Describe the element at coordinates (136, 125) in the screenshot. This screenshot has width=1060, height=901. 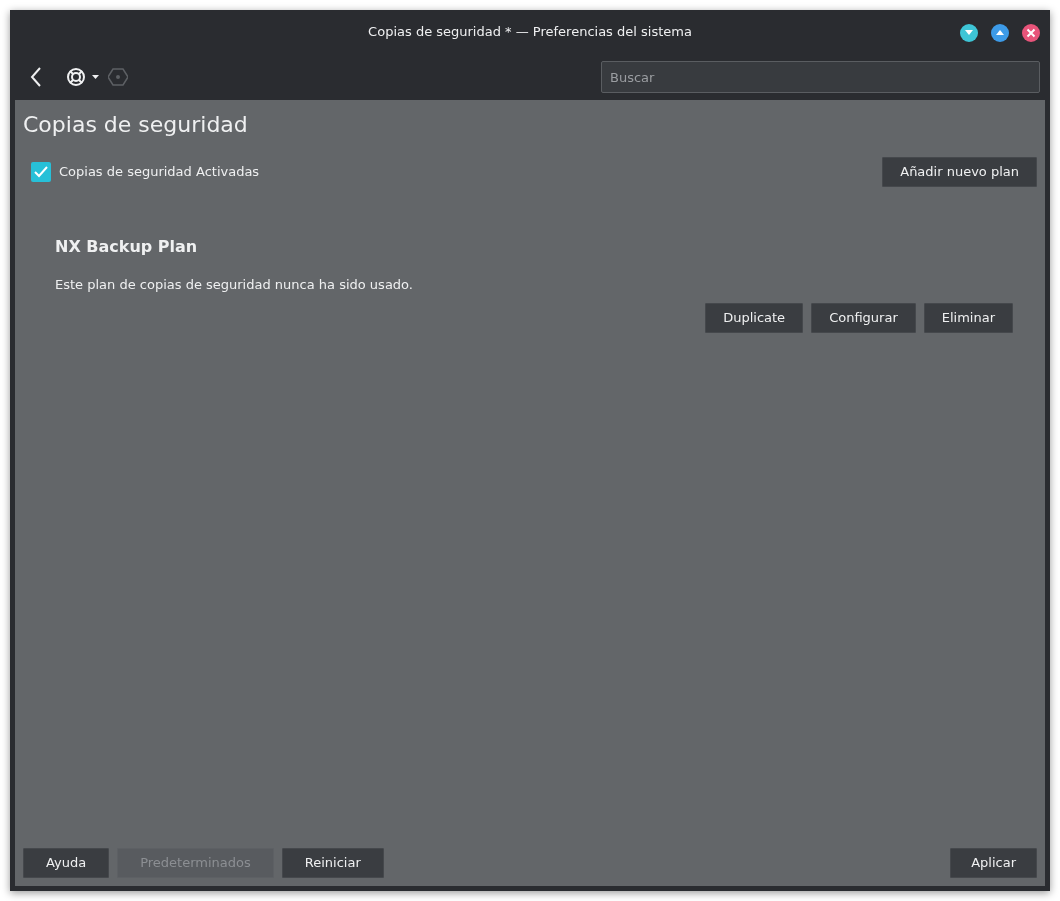
I see `page-title: Copias de seguridad` at that location.